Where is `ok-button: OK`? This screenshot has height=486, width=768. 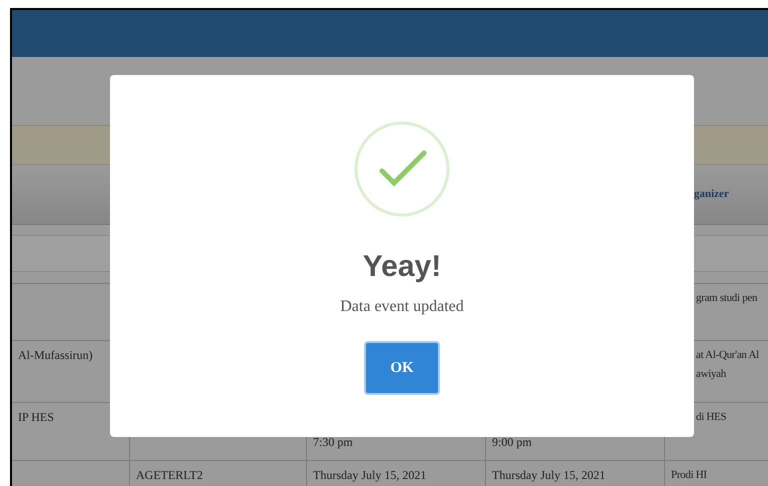
ok-button: OK is located at coordinates (402, 368).